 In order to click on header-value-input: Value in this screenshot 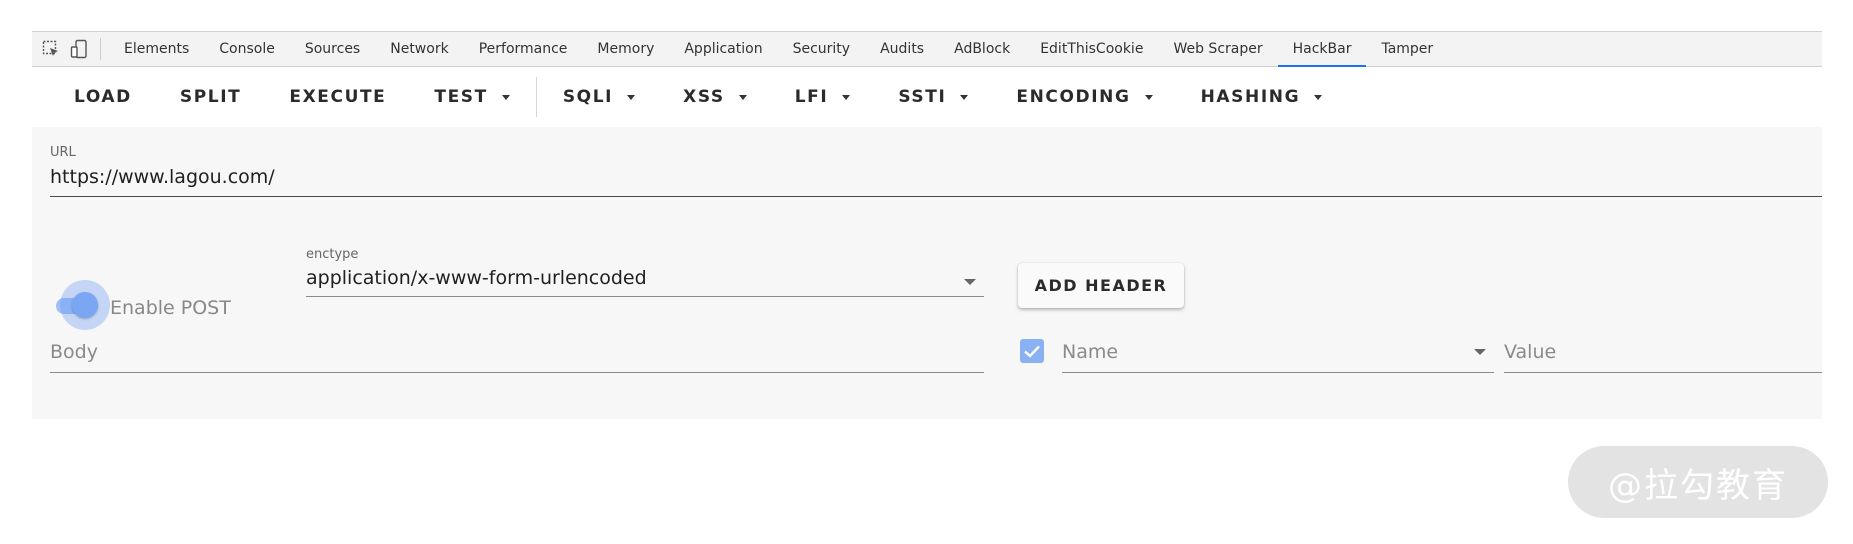, I will do `click(1663, 355)`.